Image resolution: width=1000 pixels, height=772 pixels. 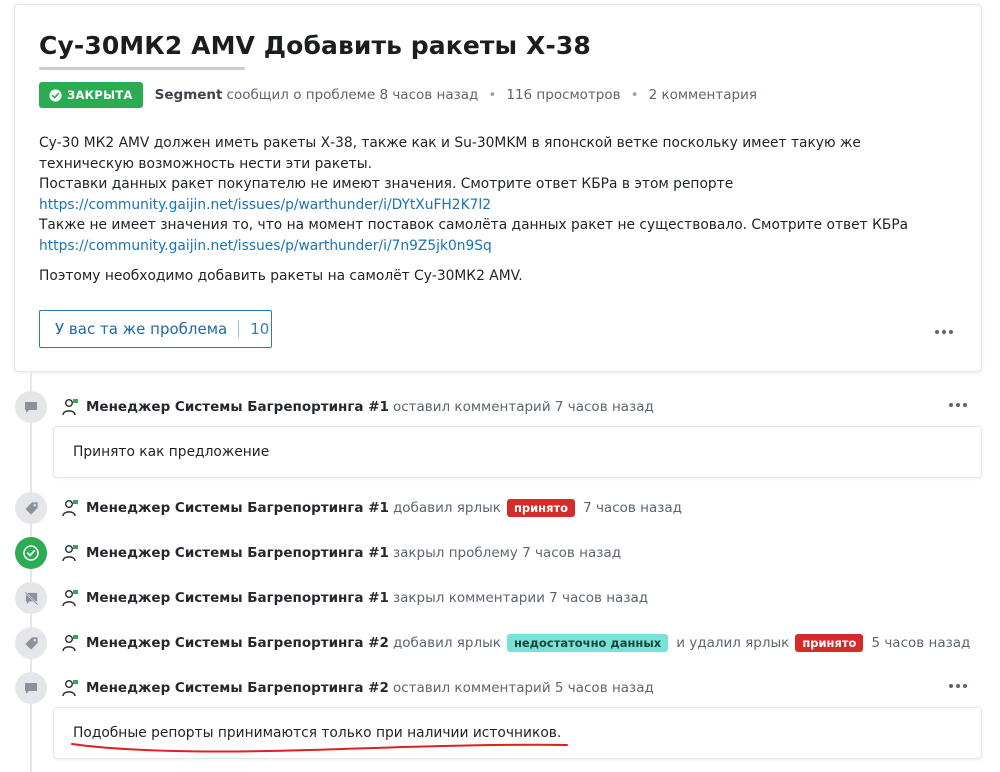 What do you see at coordinates (319, 748) in the screenshot?
I see `annotation-underline` at bounding box center [319, 748].